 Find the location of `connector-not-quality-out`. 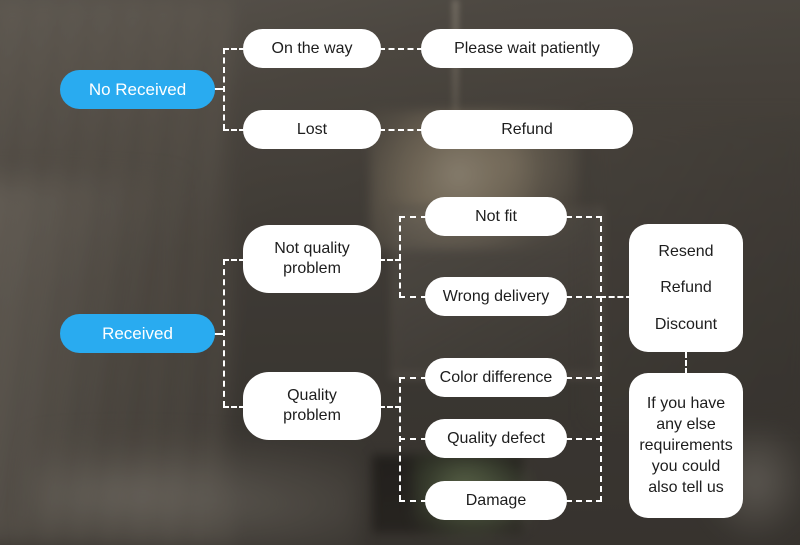

connector-not-quality-out is located at coordinates (390, 260).